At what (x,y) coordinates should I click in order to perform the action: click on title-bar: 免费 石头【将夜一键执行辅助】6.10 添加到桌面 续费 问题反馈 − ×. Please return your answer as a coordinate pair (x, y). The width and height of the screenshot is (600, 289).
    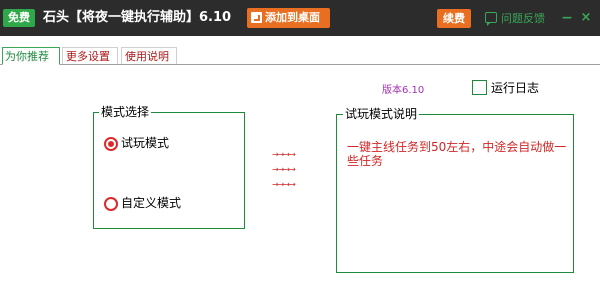
    Looking at the image, I should click on (300, 18).